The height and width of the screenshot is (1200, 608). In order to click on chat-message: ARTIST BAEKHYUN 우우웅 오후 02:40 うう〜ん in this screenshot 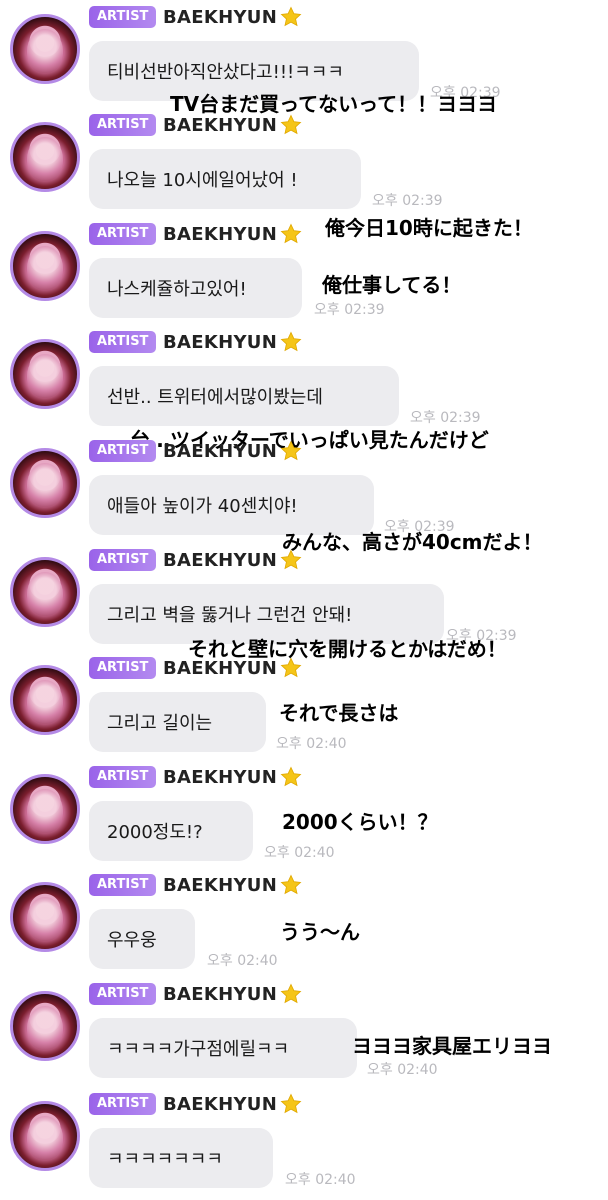, I will do `click(304, 922)`.